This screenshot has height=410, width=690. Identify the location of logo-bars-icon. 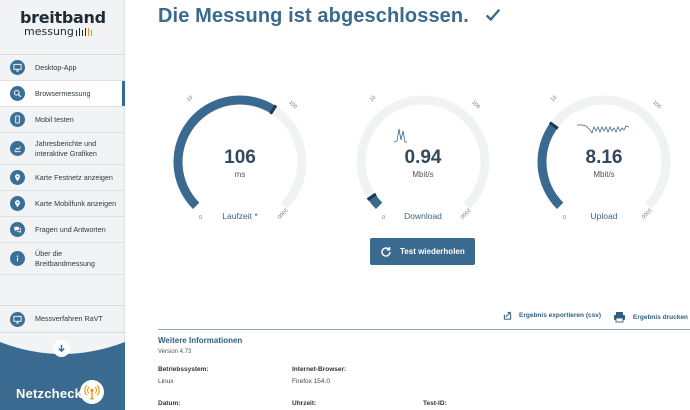
(84, 33).